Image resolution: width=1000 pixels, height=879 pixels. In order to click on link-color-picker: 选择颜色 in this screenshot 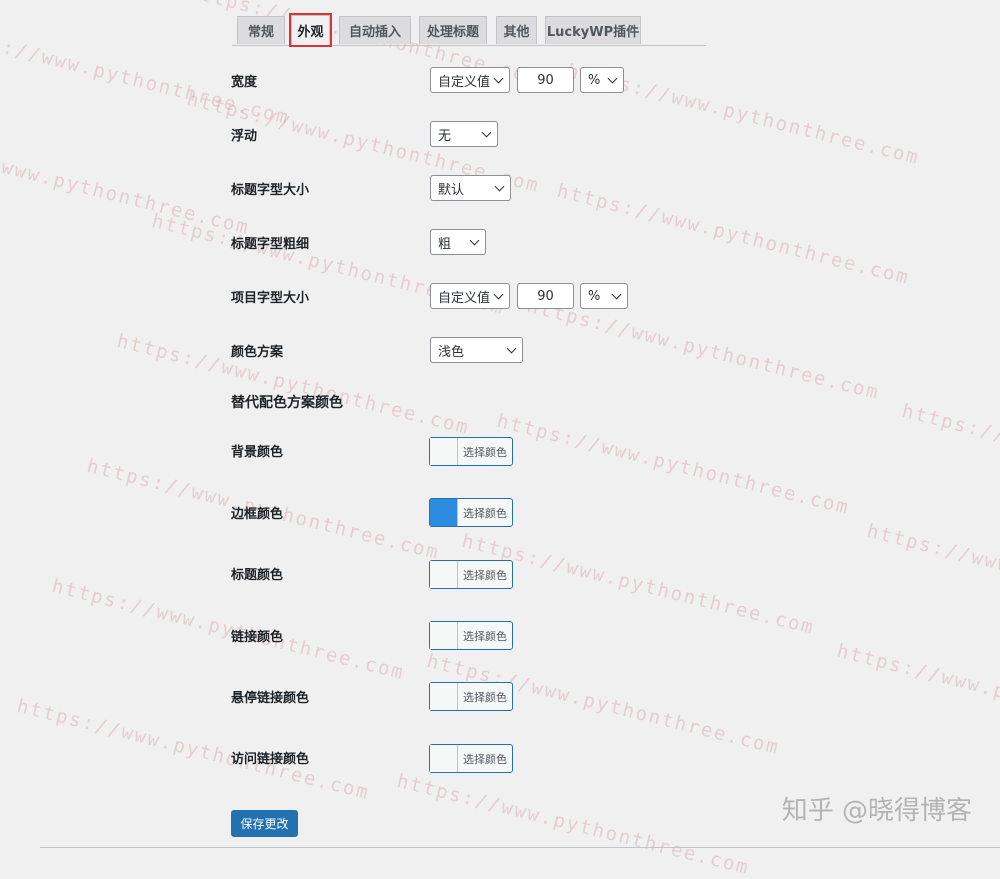, I will do `click(471, 635)`.